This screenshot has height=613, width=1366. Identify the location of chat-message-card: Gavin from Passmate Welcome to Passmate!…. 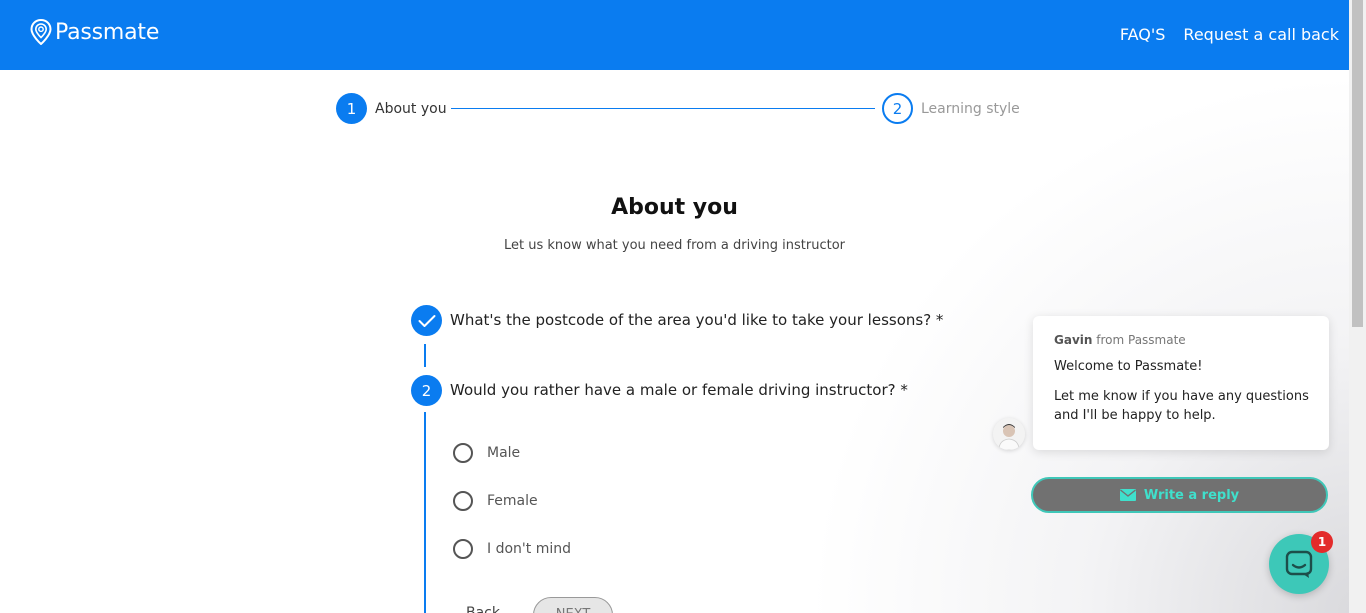
(1181, 383).